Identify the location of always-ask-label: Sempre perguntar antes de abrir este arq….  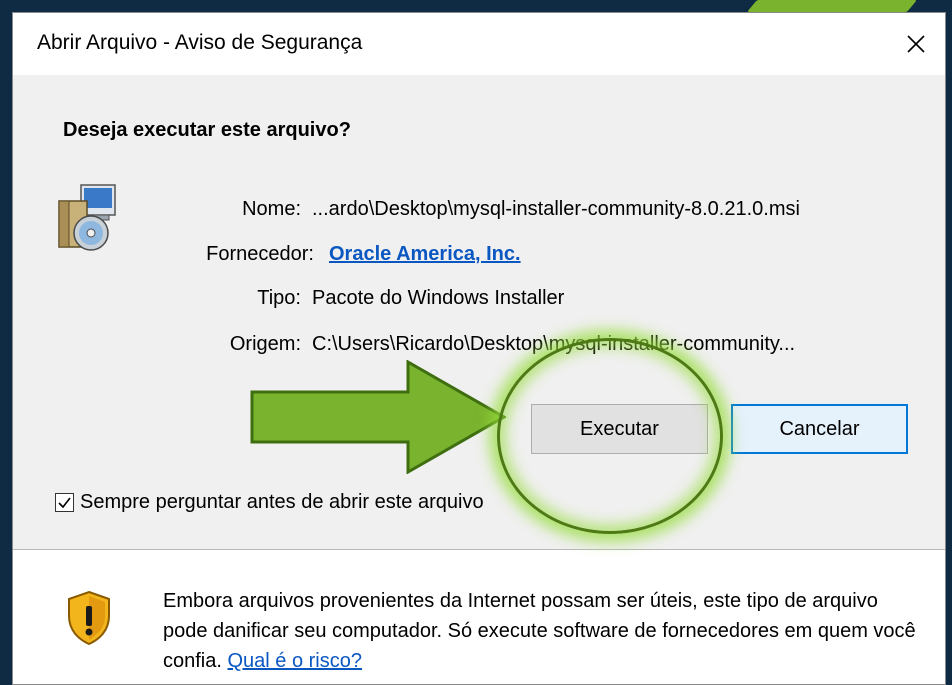
(282, 502).